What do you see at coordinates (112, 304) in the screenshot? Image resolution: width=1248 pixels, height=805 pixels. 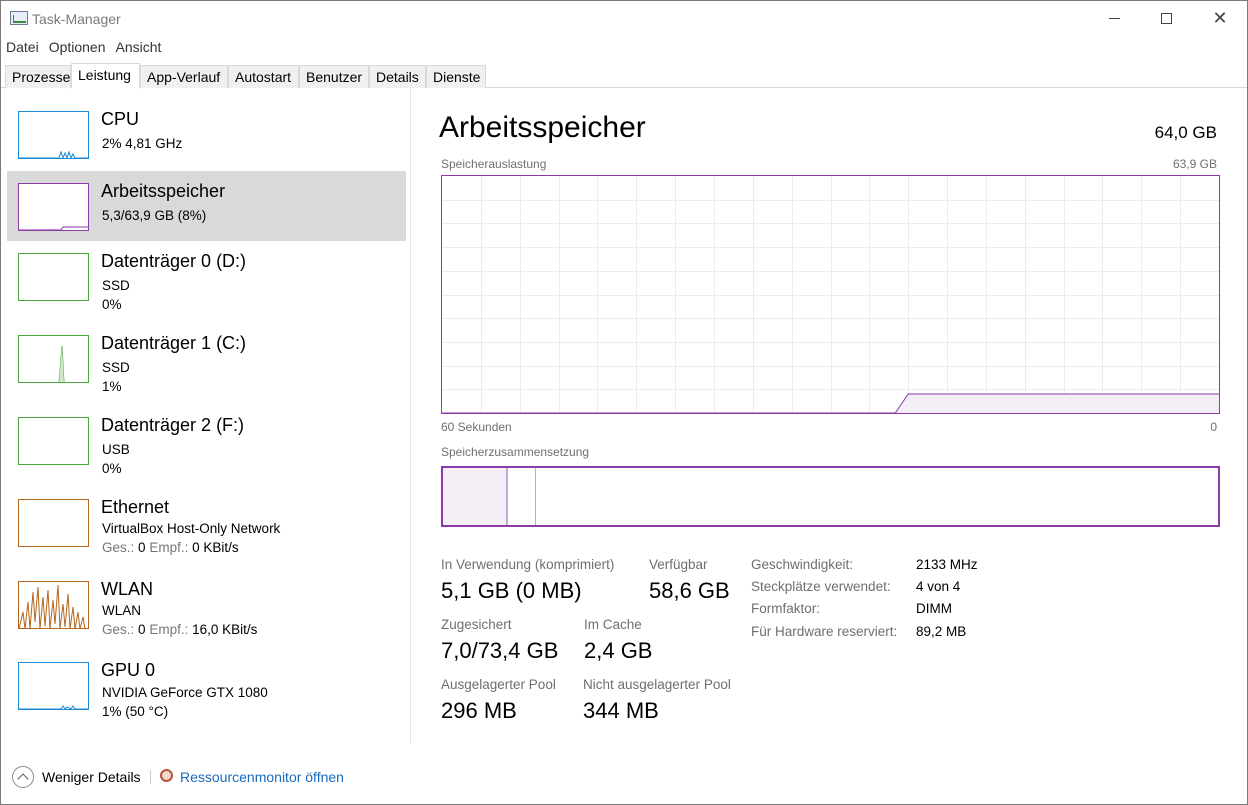 I see `device-usage: 0%` at bounding box center [112, 304].